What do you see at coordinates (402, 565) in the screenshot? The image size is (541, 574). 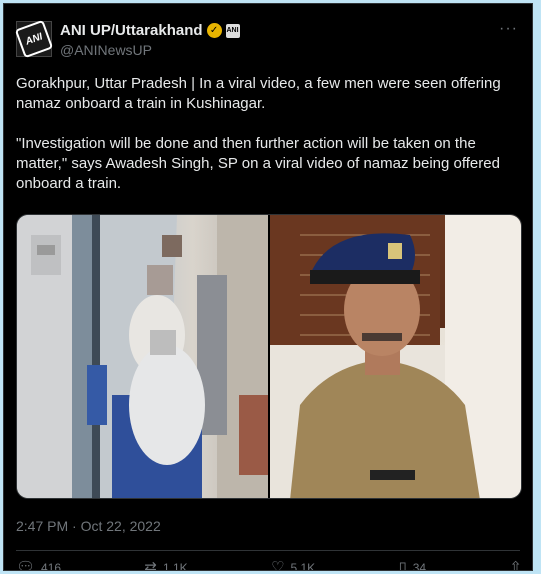 I see `bookmark-icon: ▯` at bounding box center [402, 565].